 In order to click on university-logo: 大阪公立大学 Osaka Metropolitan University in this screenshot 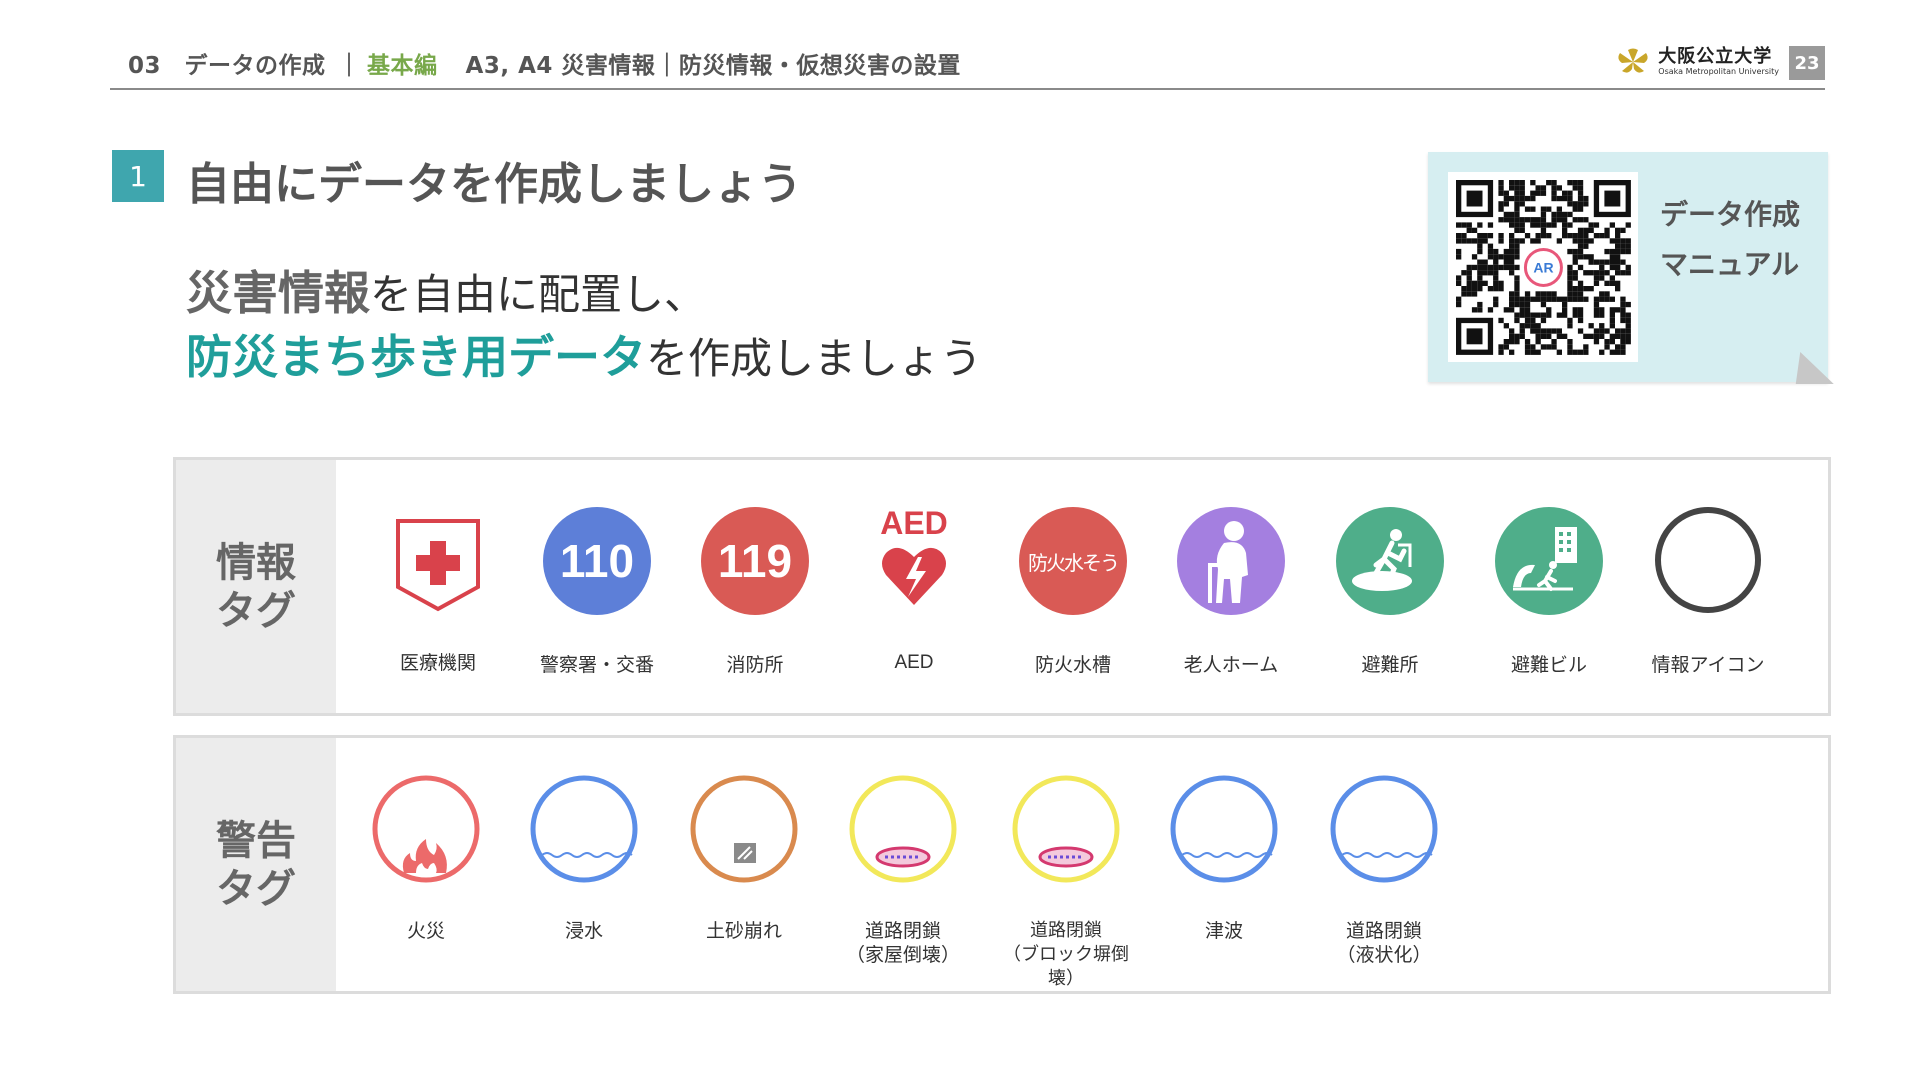, I will do `click(1696, 62)`.